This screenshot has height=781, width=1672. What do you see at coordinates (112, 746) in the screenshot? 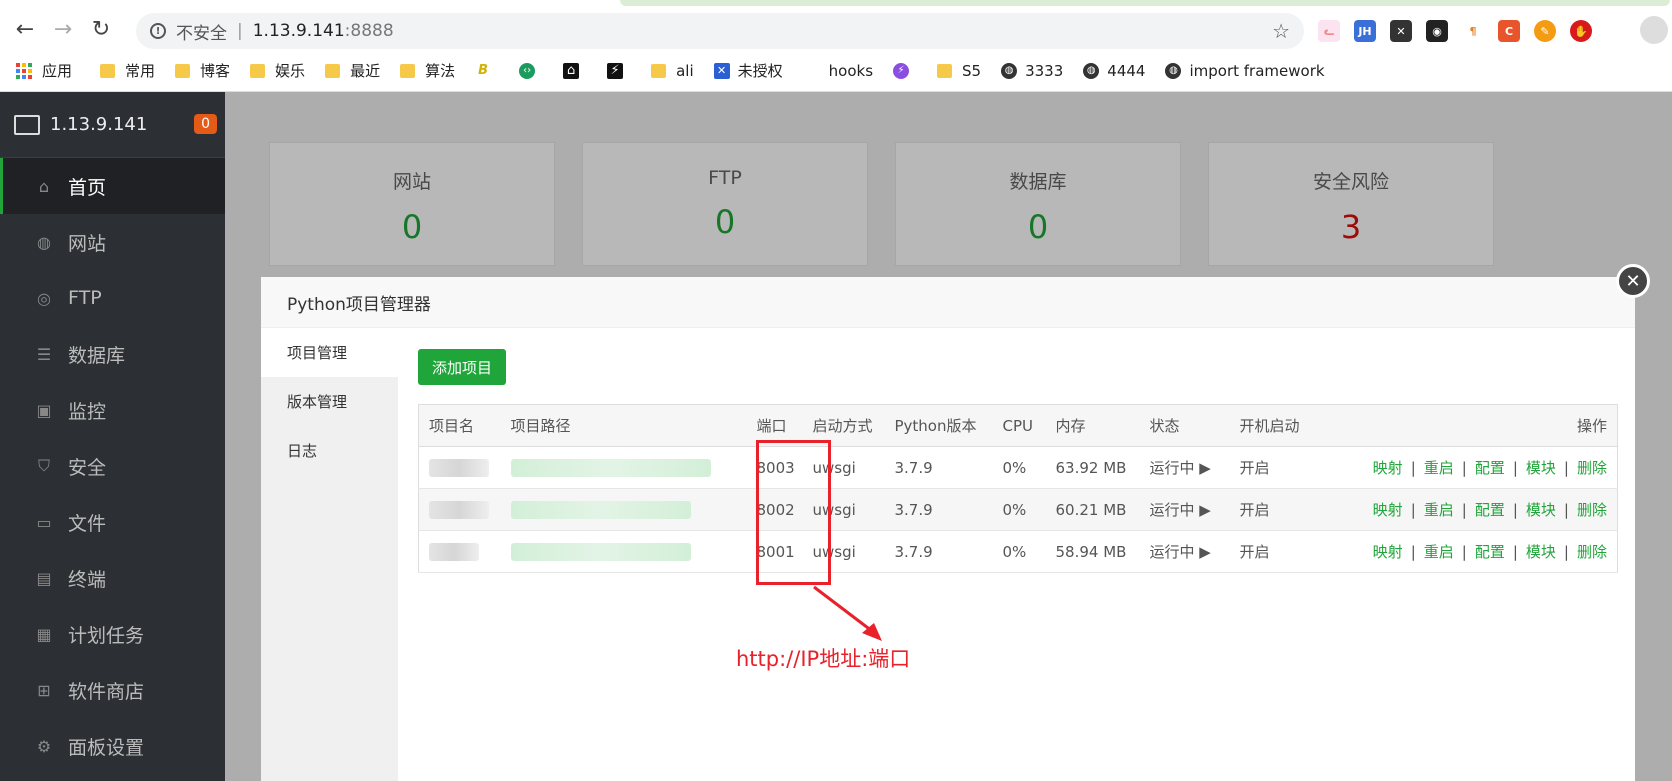
I see `sidebar-item-settings: ⚙ 面板设置` at bounding box center [112, 746].